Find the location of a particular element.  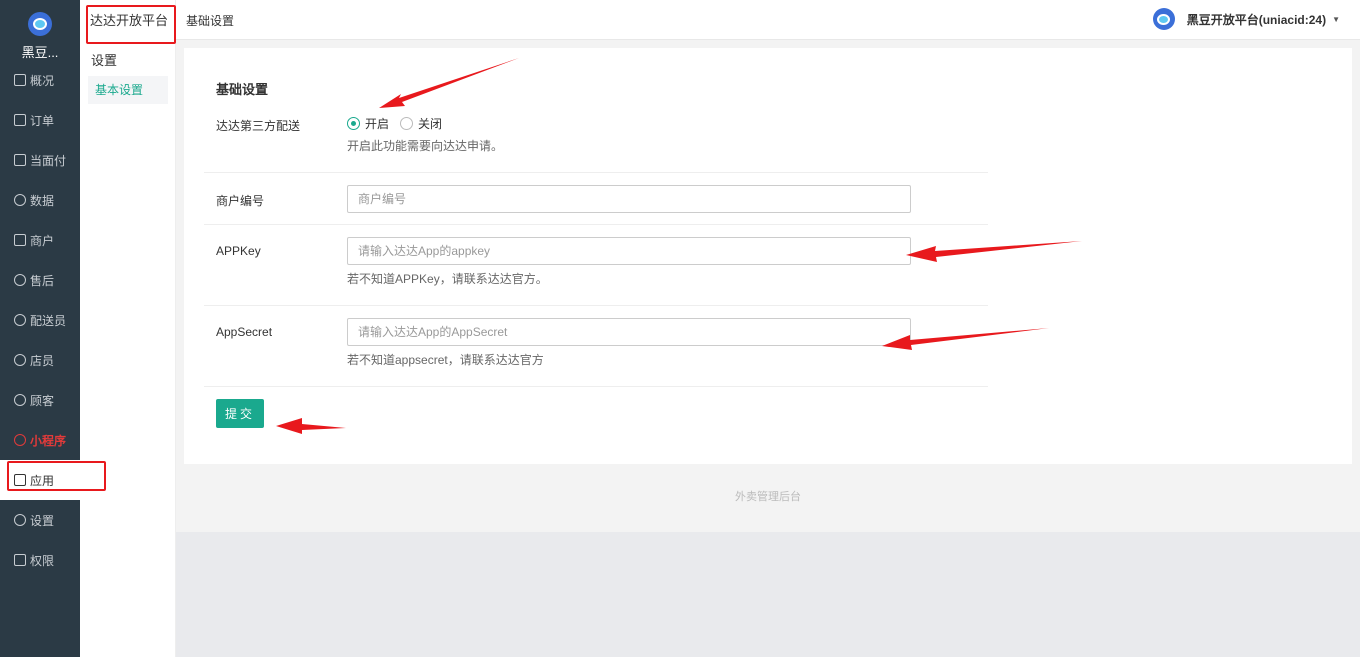

radio-disable is located at coordinates (406, 123).